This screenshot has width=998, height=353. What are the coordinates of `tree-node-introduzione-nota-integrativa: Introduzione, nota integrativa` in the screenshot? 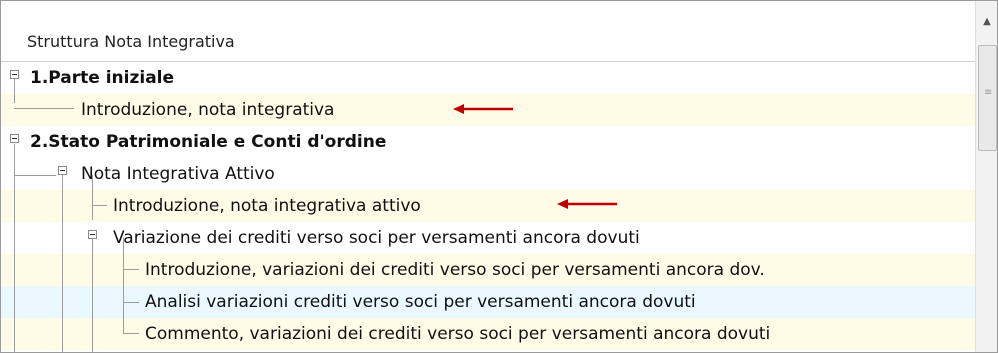 It's located at (488, 110).